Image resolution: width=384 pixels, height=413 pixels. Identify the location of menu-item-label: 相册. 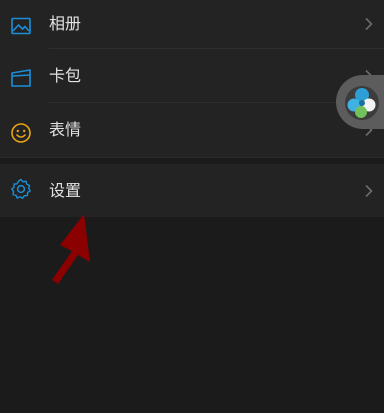
(65, 23).